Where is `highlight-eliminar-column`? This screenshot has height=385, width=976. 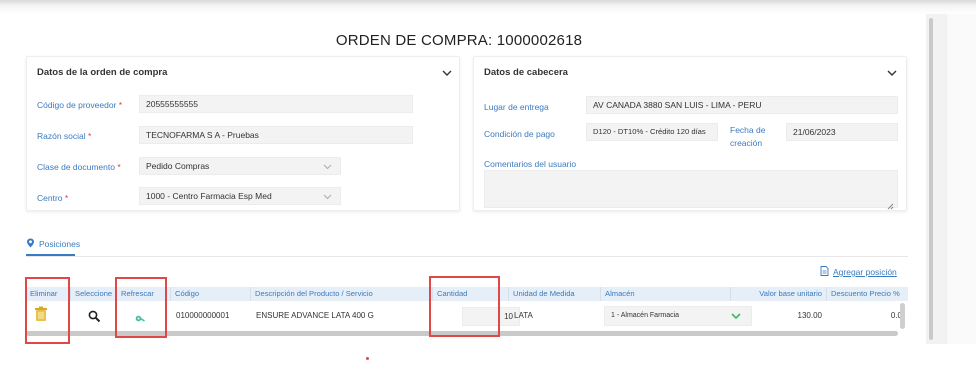 highlight-eliminar-column is located at coordinates (47, 310).